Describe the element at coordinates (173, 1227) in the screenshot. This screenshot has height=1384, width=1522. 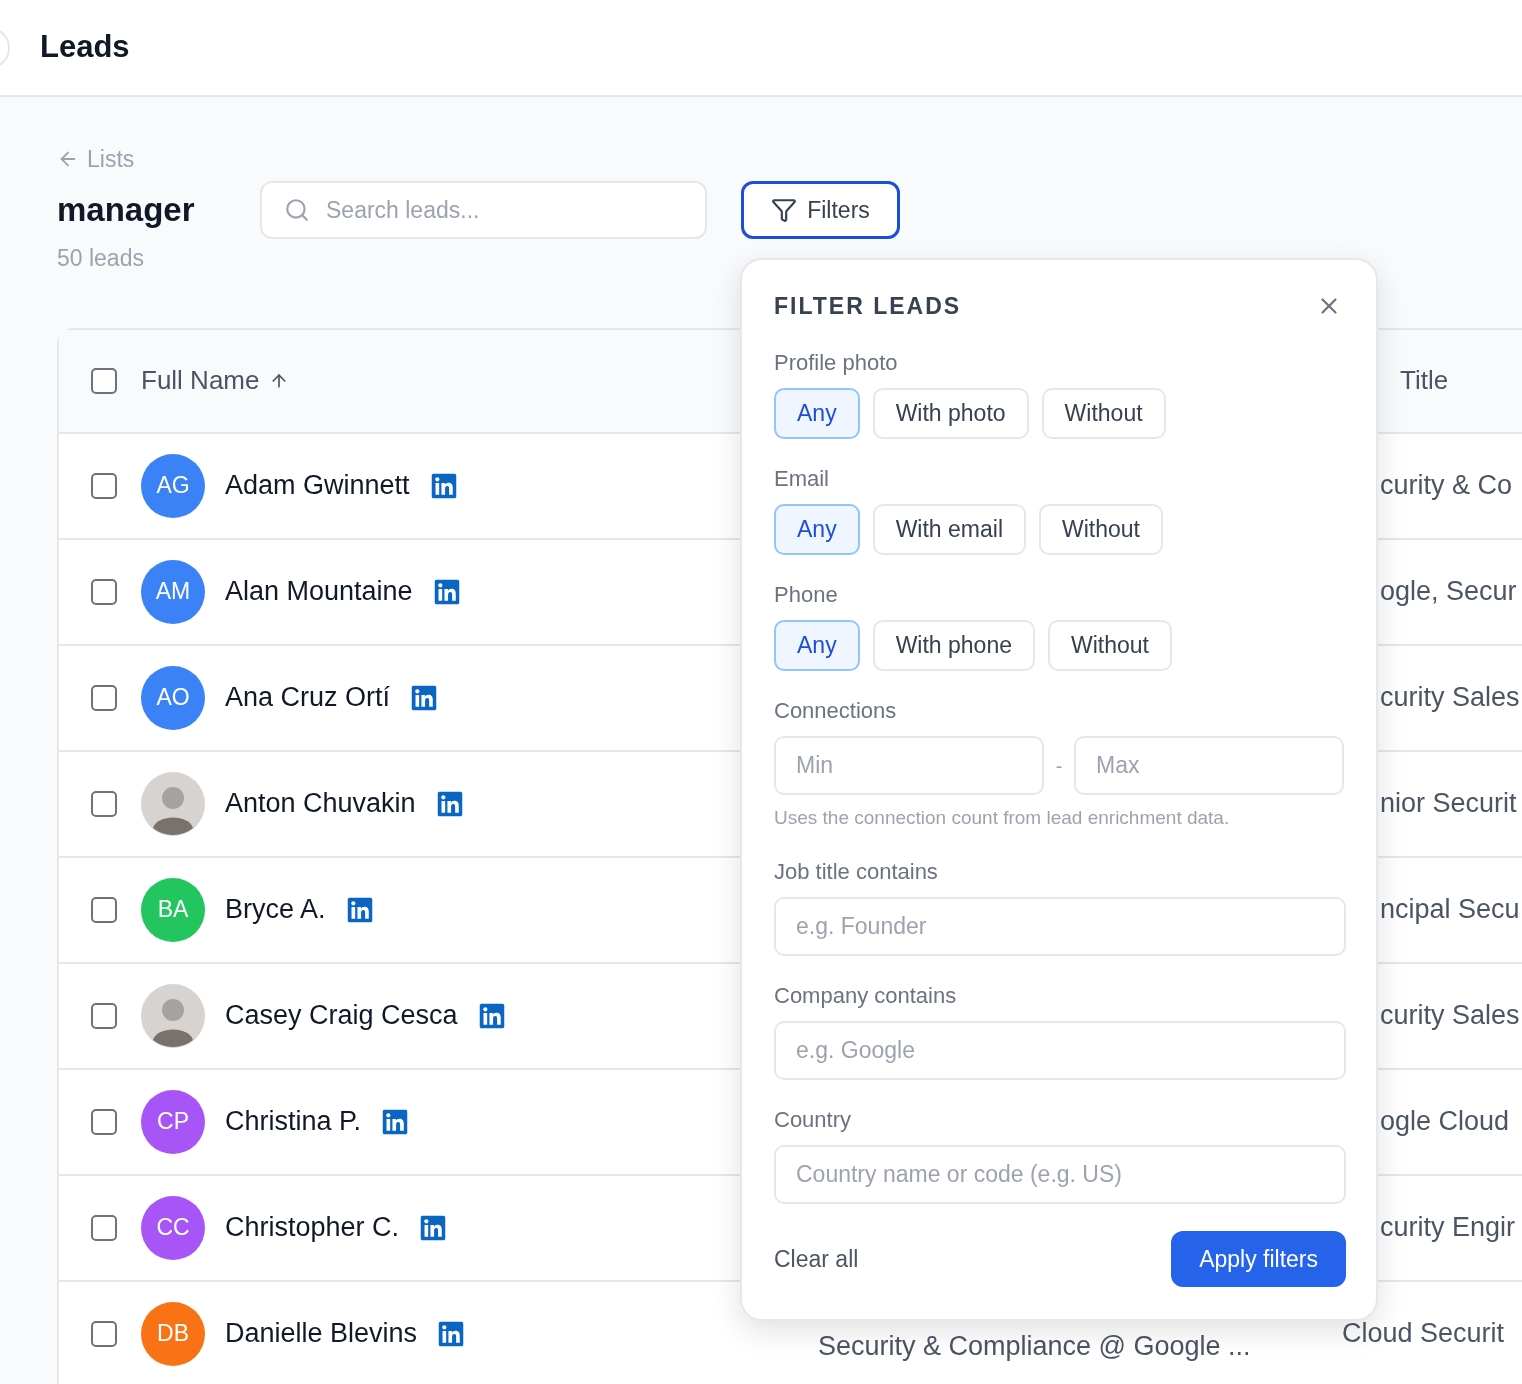
I see `avatar: CC` at that location.